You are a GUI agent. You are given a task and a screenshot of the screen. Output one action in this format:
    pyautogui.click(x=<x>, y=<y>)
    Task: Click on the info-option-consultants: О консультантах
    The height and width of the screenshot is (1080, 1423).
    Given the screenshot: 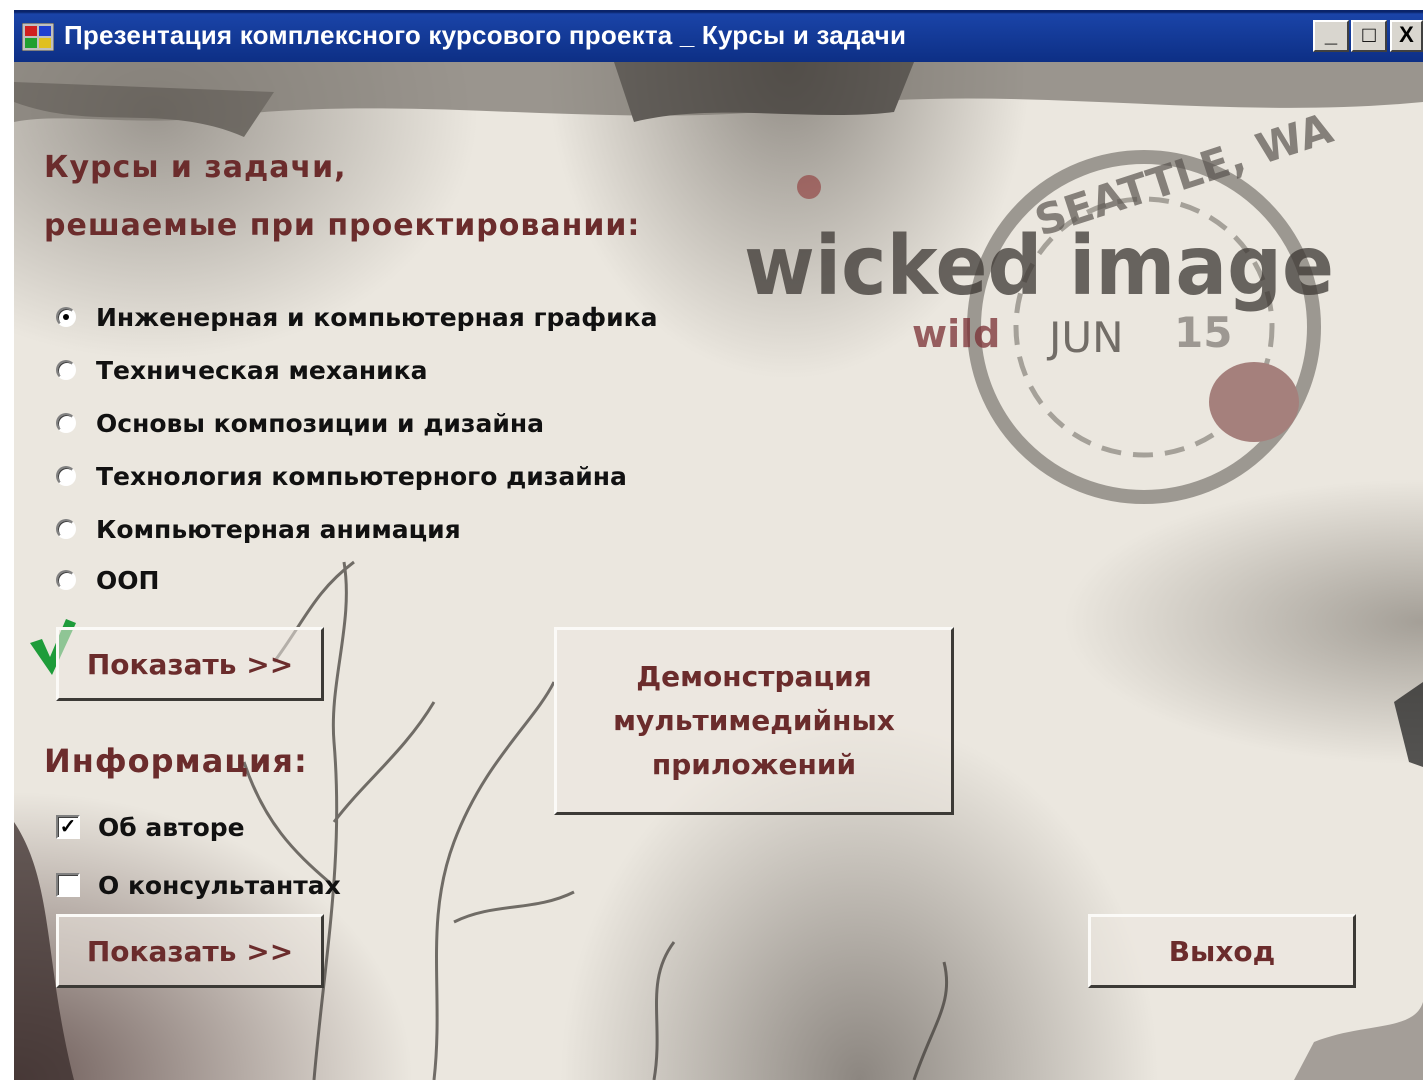 What is the action you would take?
    pyautogui.click(x=198, y=885)
    